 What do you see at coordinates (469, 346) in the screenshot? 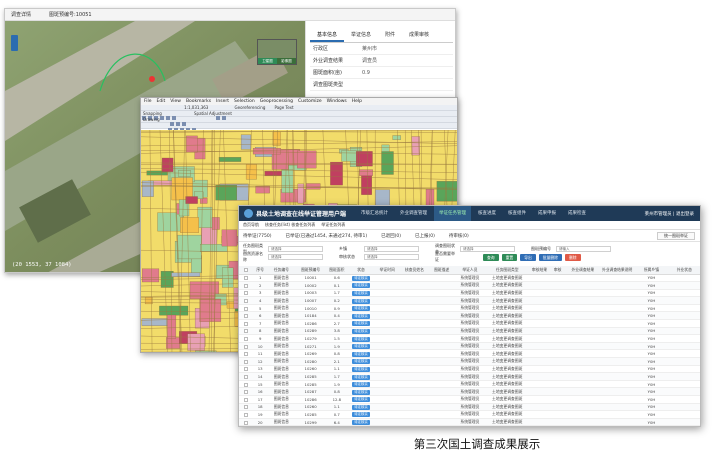
I see `table-row: 10 图斑信息 10271 1.9 待定核实 系统管理员 土地变更调查图斑 Y0H` at bounding box center [469, 346].